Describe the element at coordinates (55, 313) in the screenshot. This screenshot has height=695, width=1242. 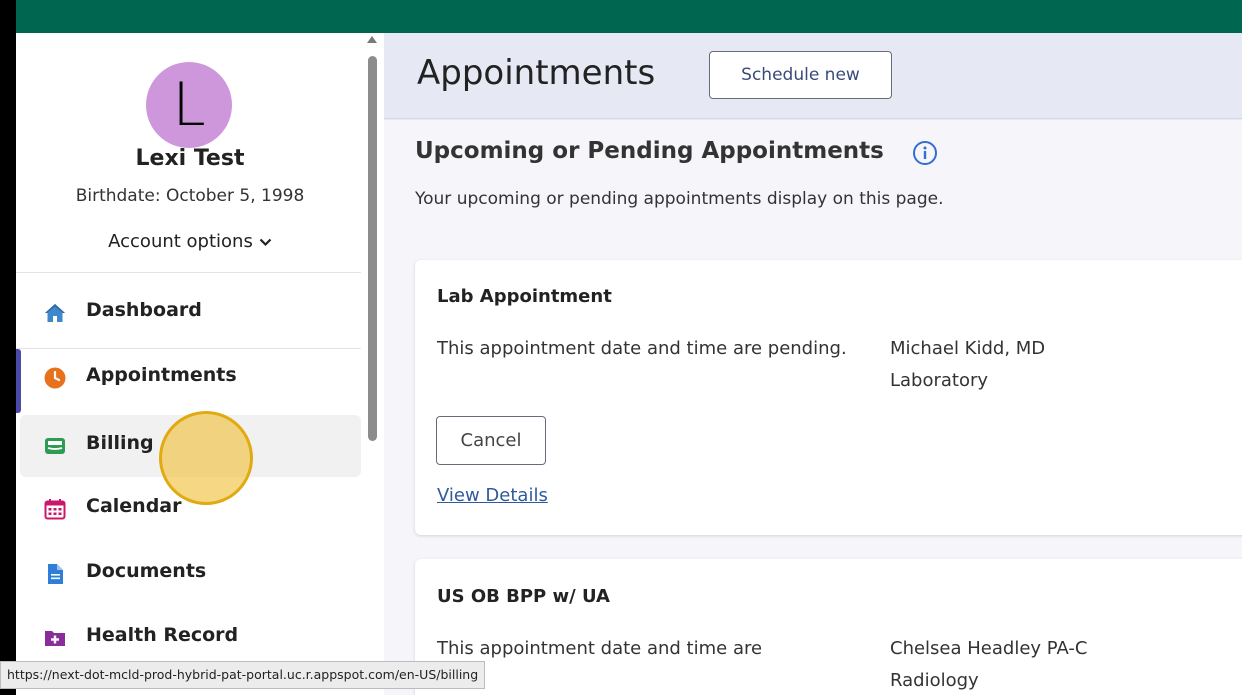
I see `home-icon` at that location.